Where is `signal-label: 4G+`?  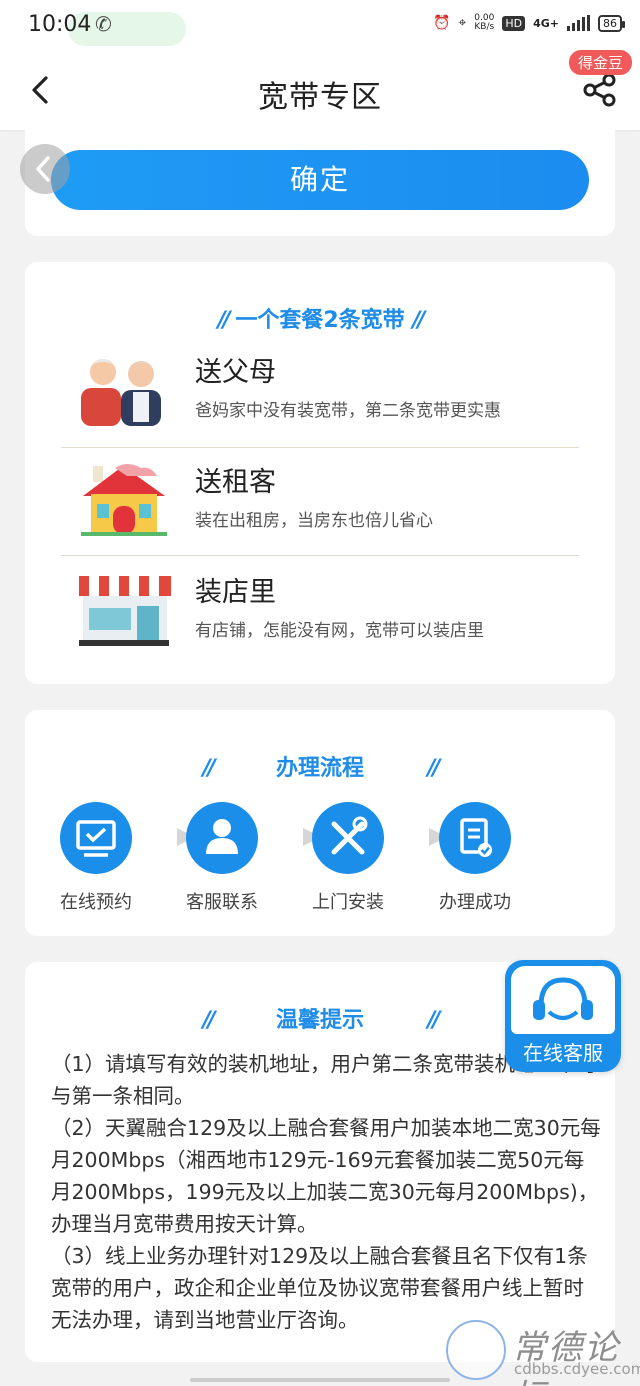 signal-label: 4G+ is located at coordinates (546, 23).